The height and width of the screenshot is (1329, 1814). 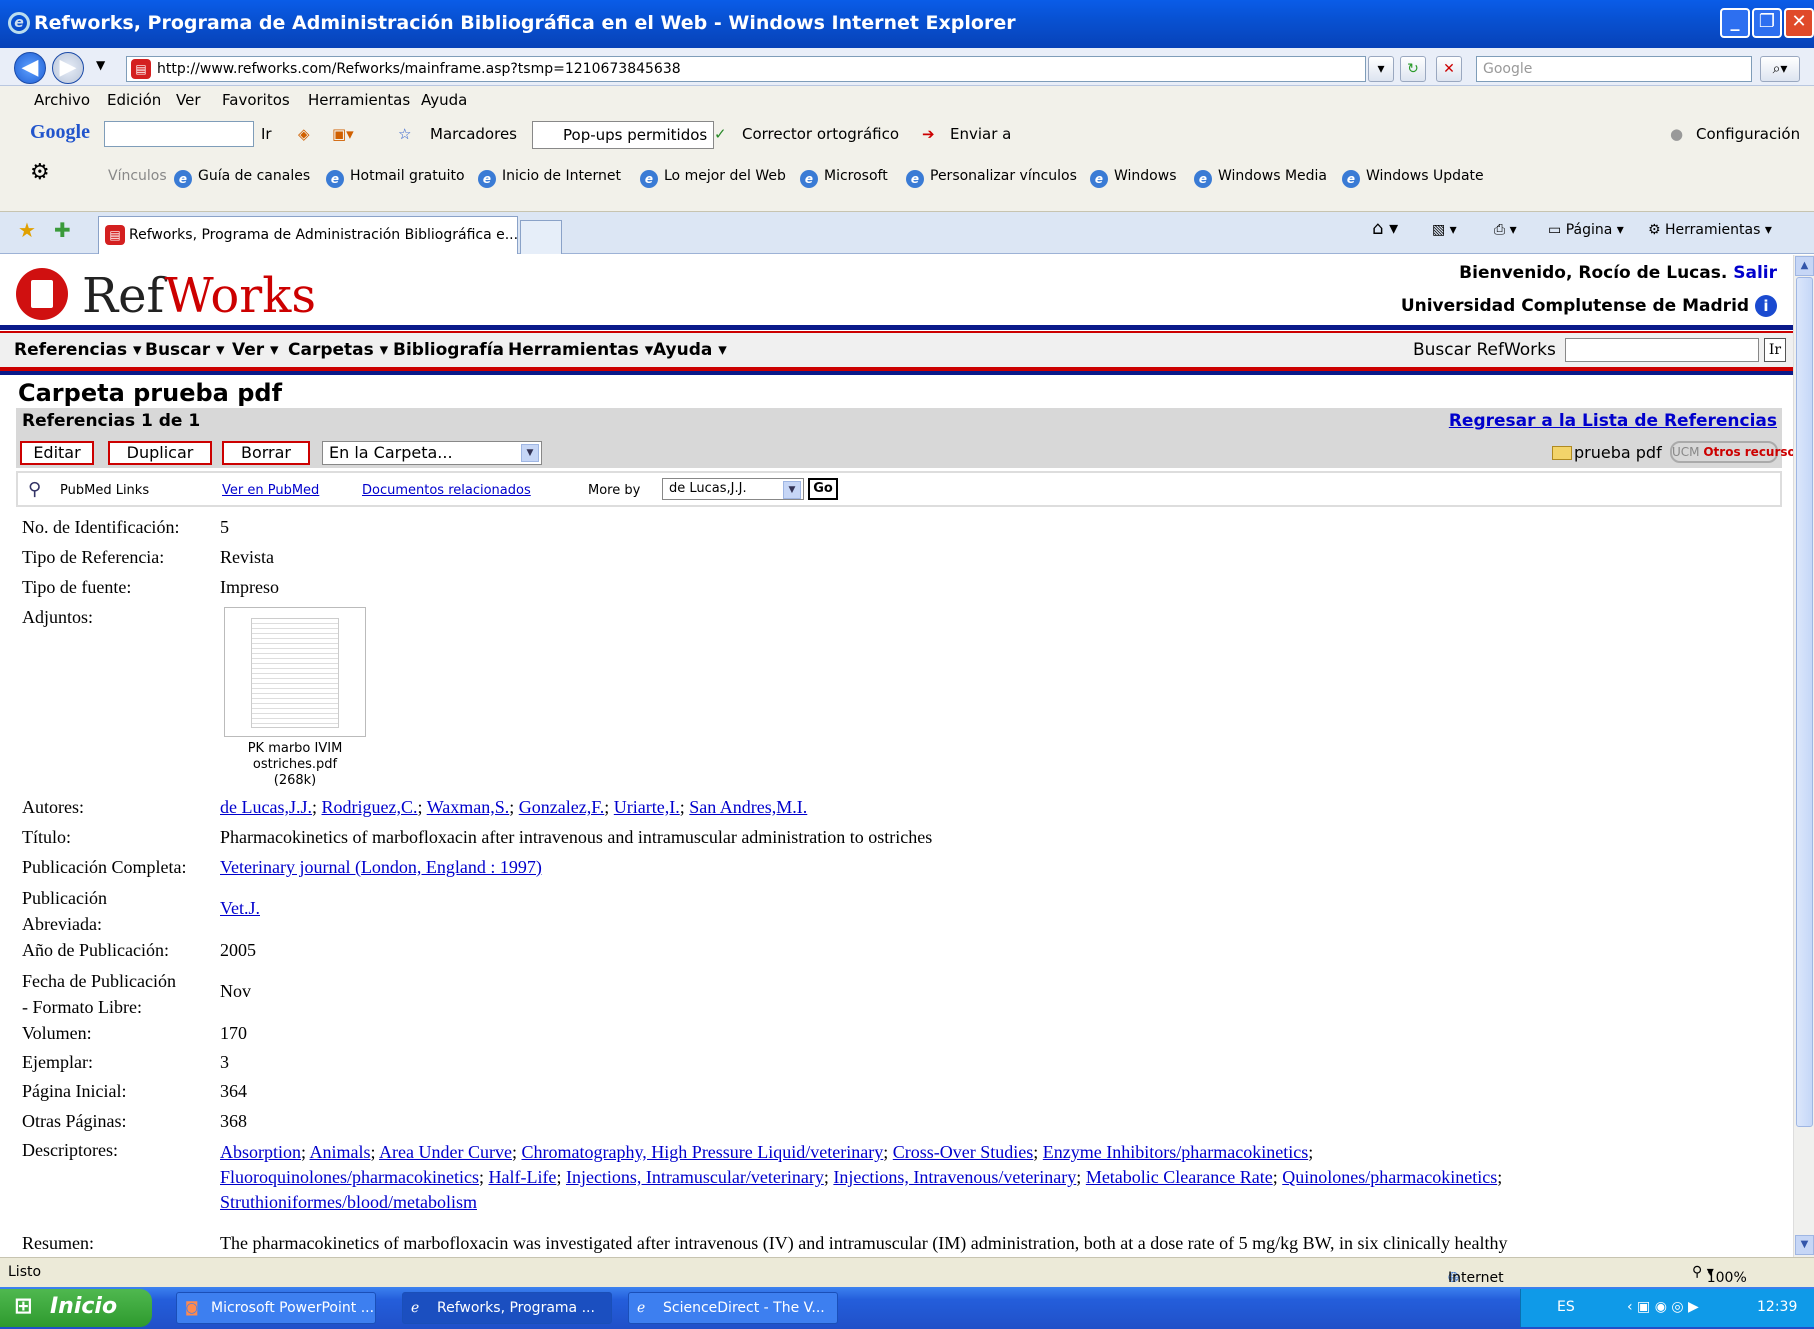 I want to click on descriptor-link: Half-Life, so click(x=522, y=1177).